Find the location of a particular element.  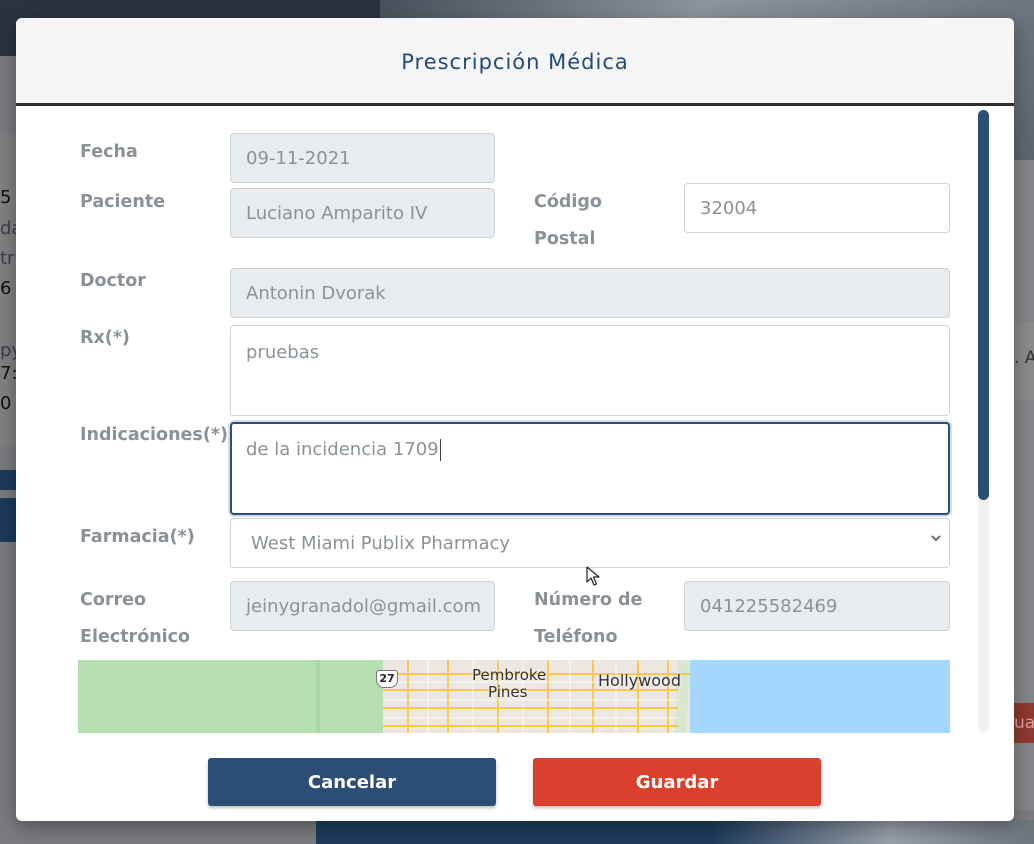

indicaciones-text: de la incidencia 1709 is located at coordinates (342, 449).